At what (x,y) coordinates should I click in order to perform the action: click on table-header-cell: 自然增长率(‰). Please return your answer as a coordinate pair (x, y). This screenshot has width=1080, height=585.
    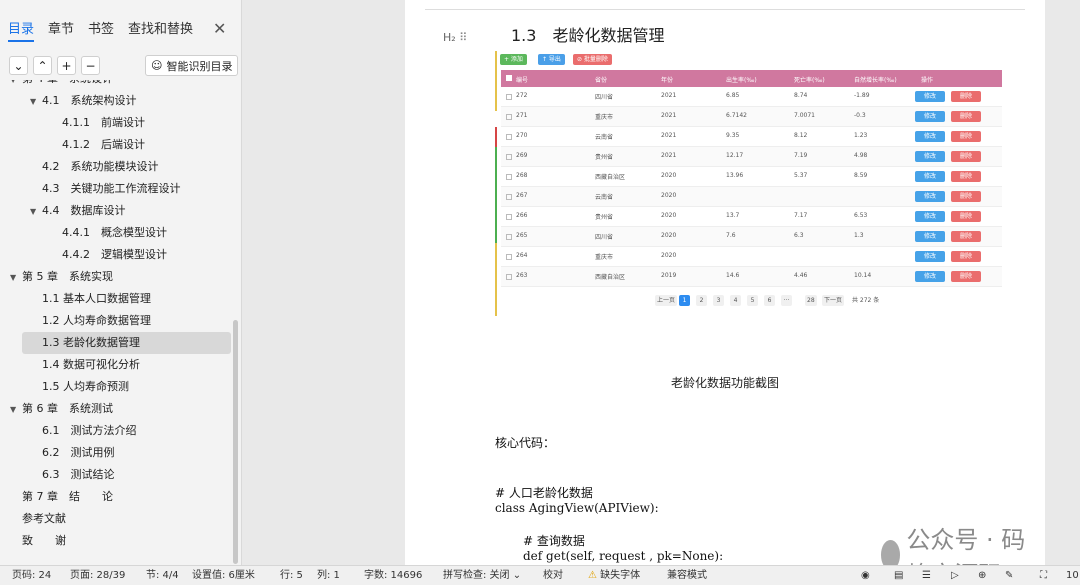
    Looking at the image, I should click on (875, 80).